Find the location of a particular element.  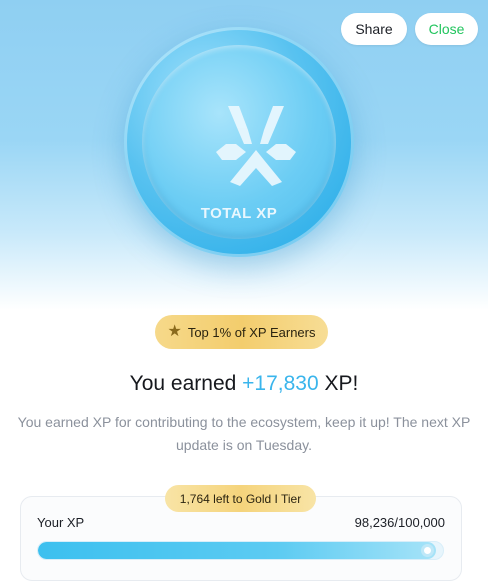

xp-progress-bar is located at coordinates (240, 550).